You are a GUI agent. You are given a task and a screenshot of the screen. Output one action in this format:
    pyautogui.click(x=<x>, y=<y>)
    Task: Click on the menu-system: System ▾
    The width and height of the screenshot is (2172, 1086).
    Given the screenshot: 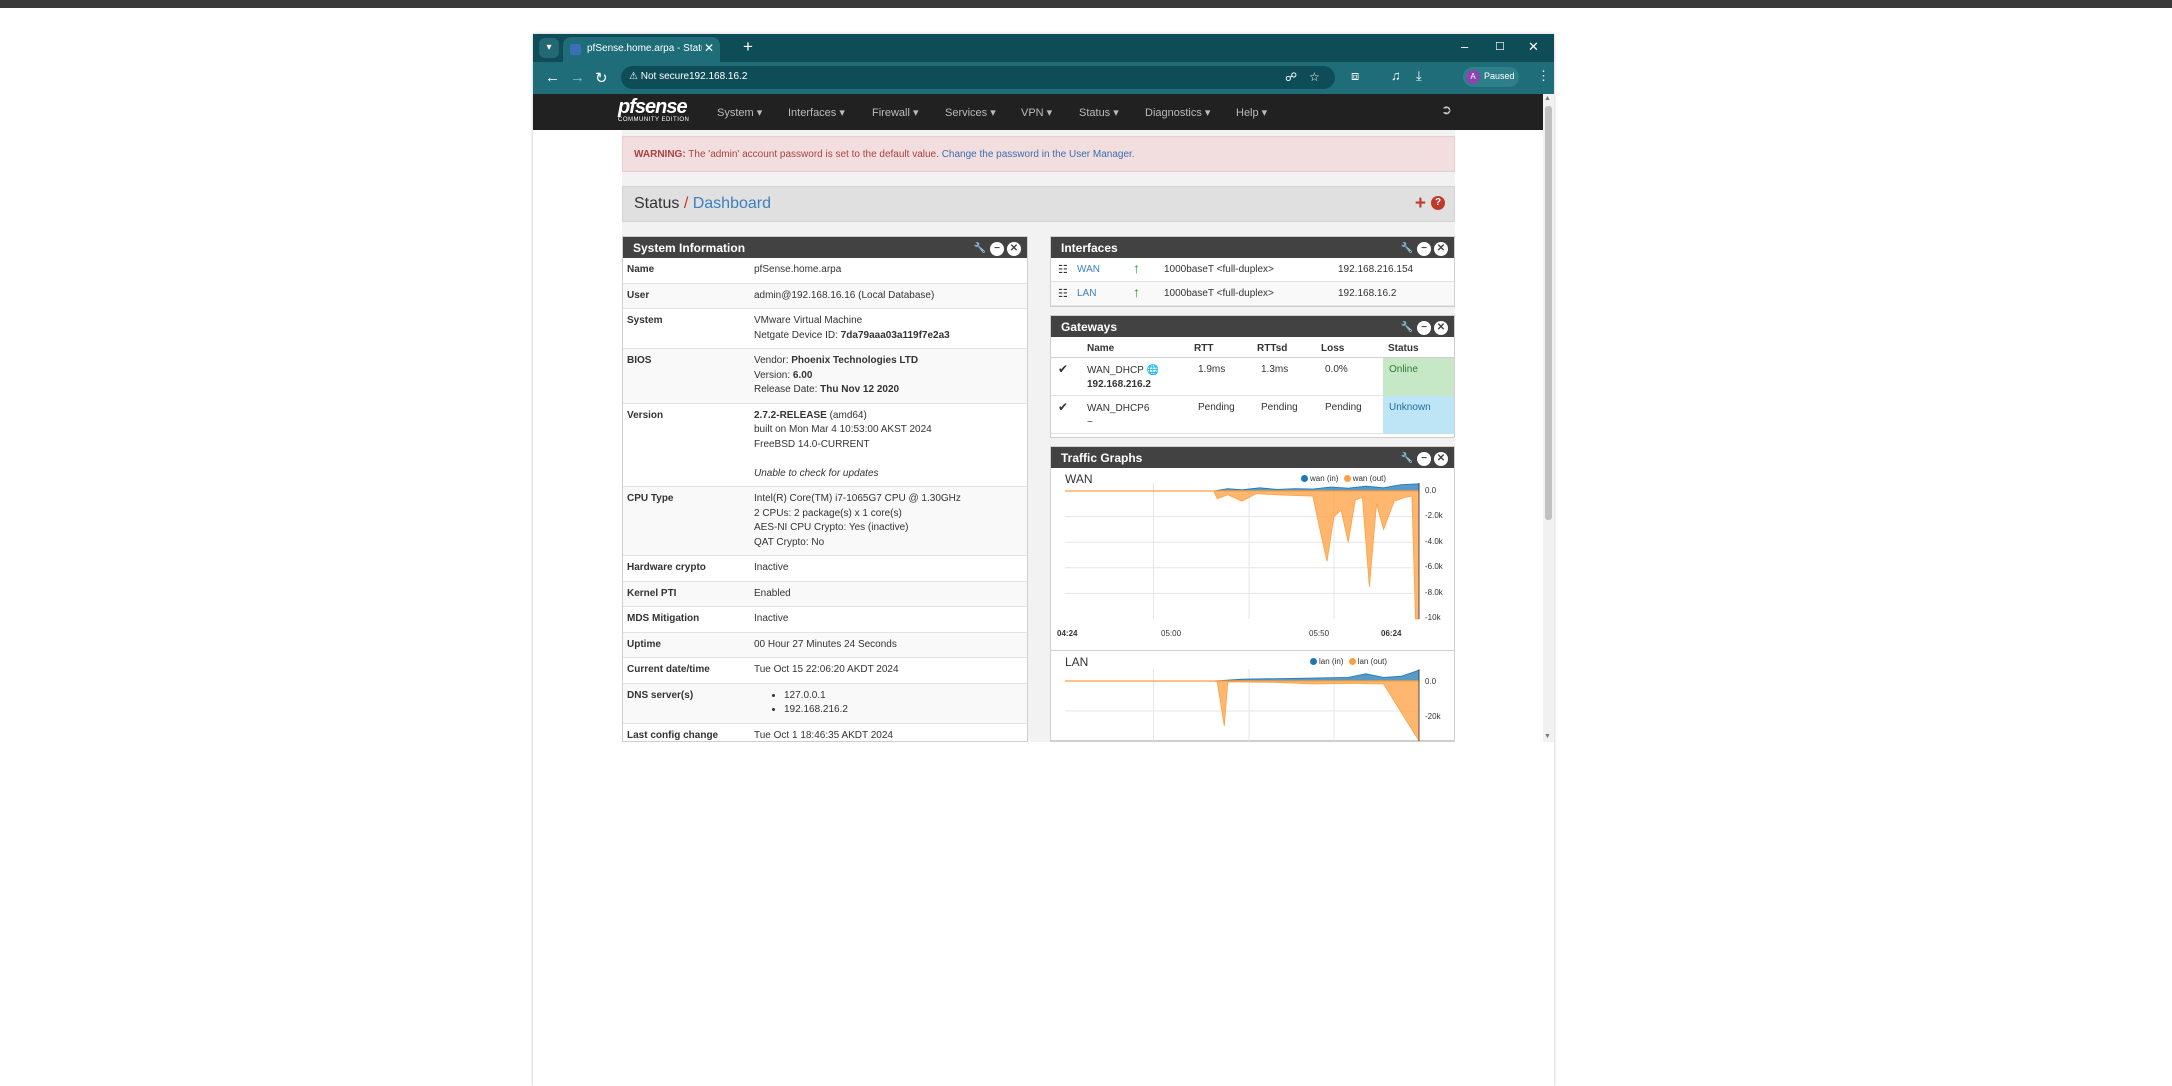 What is the action you would take?
    pyautogui.click(x=739, y=112)
    